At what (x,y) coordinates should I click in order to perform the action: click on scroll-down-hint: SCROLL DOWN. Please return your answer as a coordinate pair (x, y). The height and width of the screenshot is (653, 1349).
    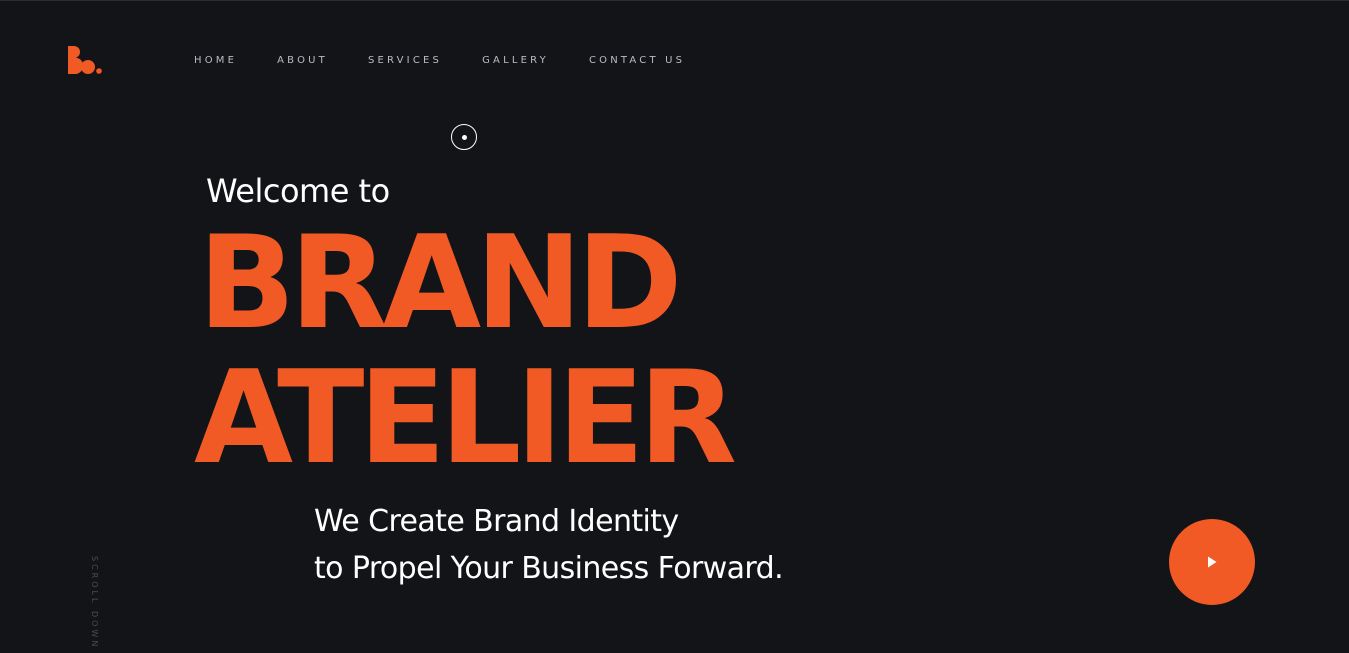
    Looking at the image, I should click on (94, 602).